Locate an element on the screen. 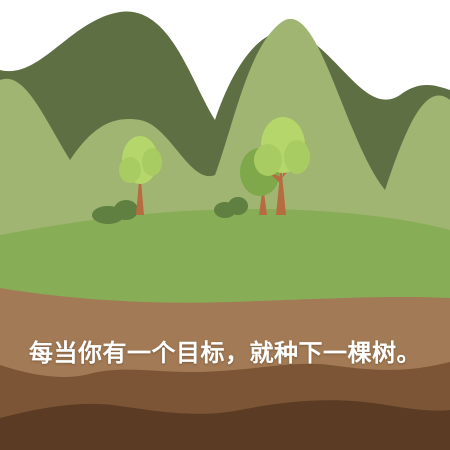 The height and width of the screenshot is (450, 450). motivational-caption: 每当你有一个目标，就种下一棵树。 is located at coordinates (225, 353).